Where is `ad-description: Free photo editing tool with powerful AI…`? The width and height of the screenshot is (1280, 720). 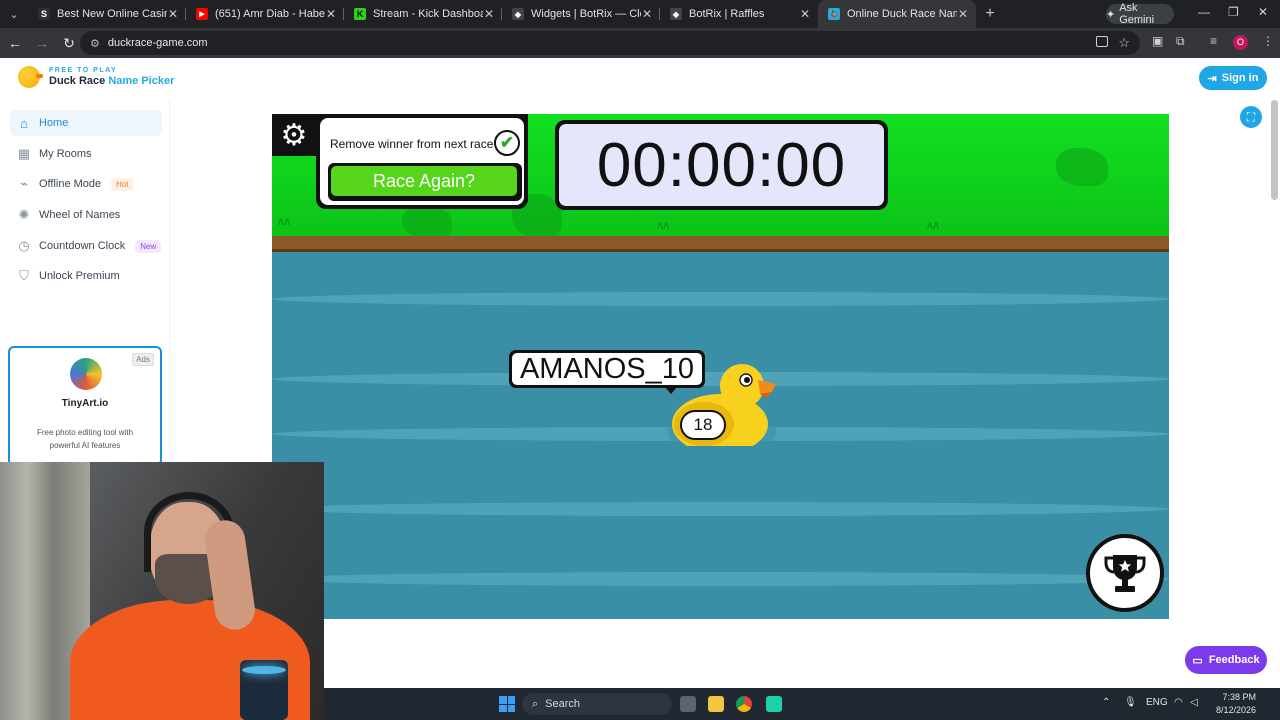
ad-description: Free photo editing tool with powerful AI… is located at coordinates (85, 439).